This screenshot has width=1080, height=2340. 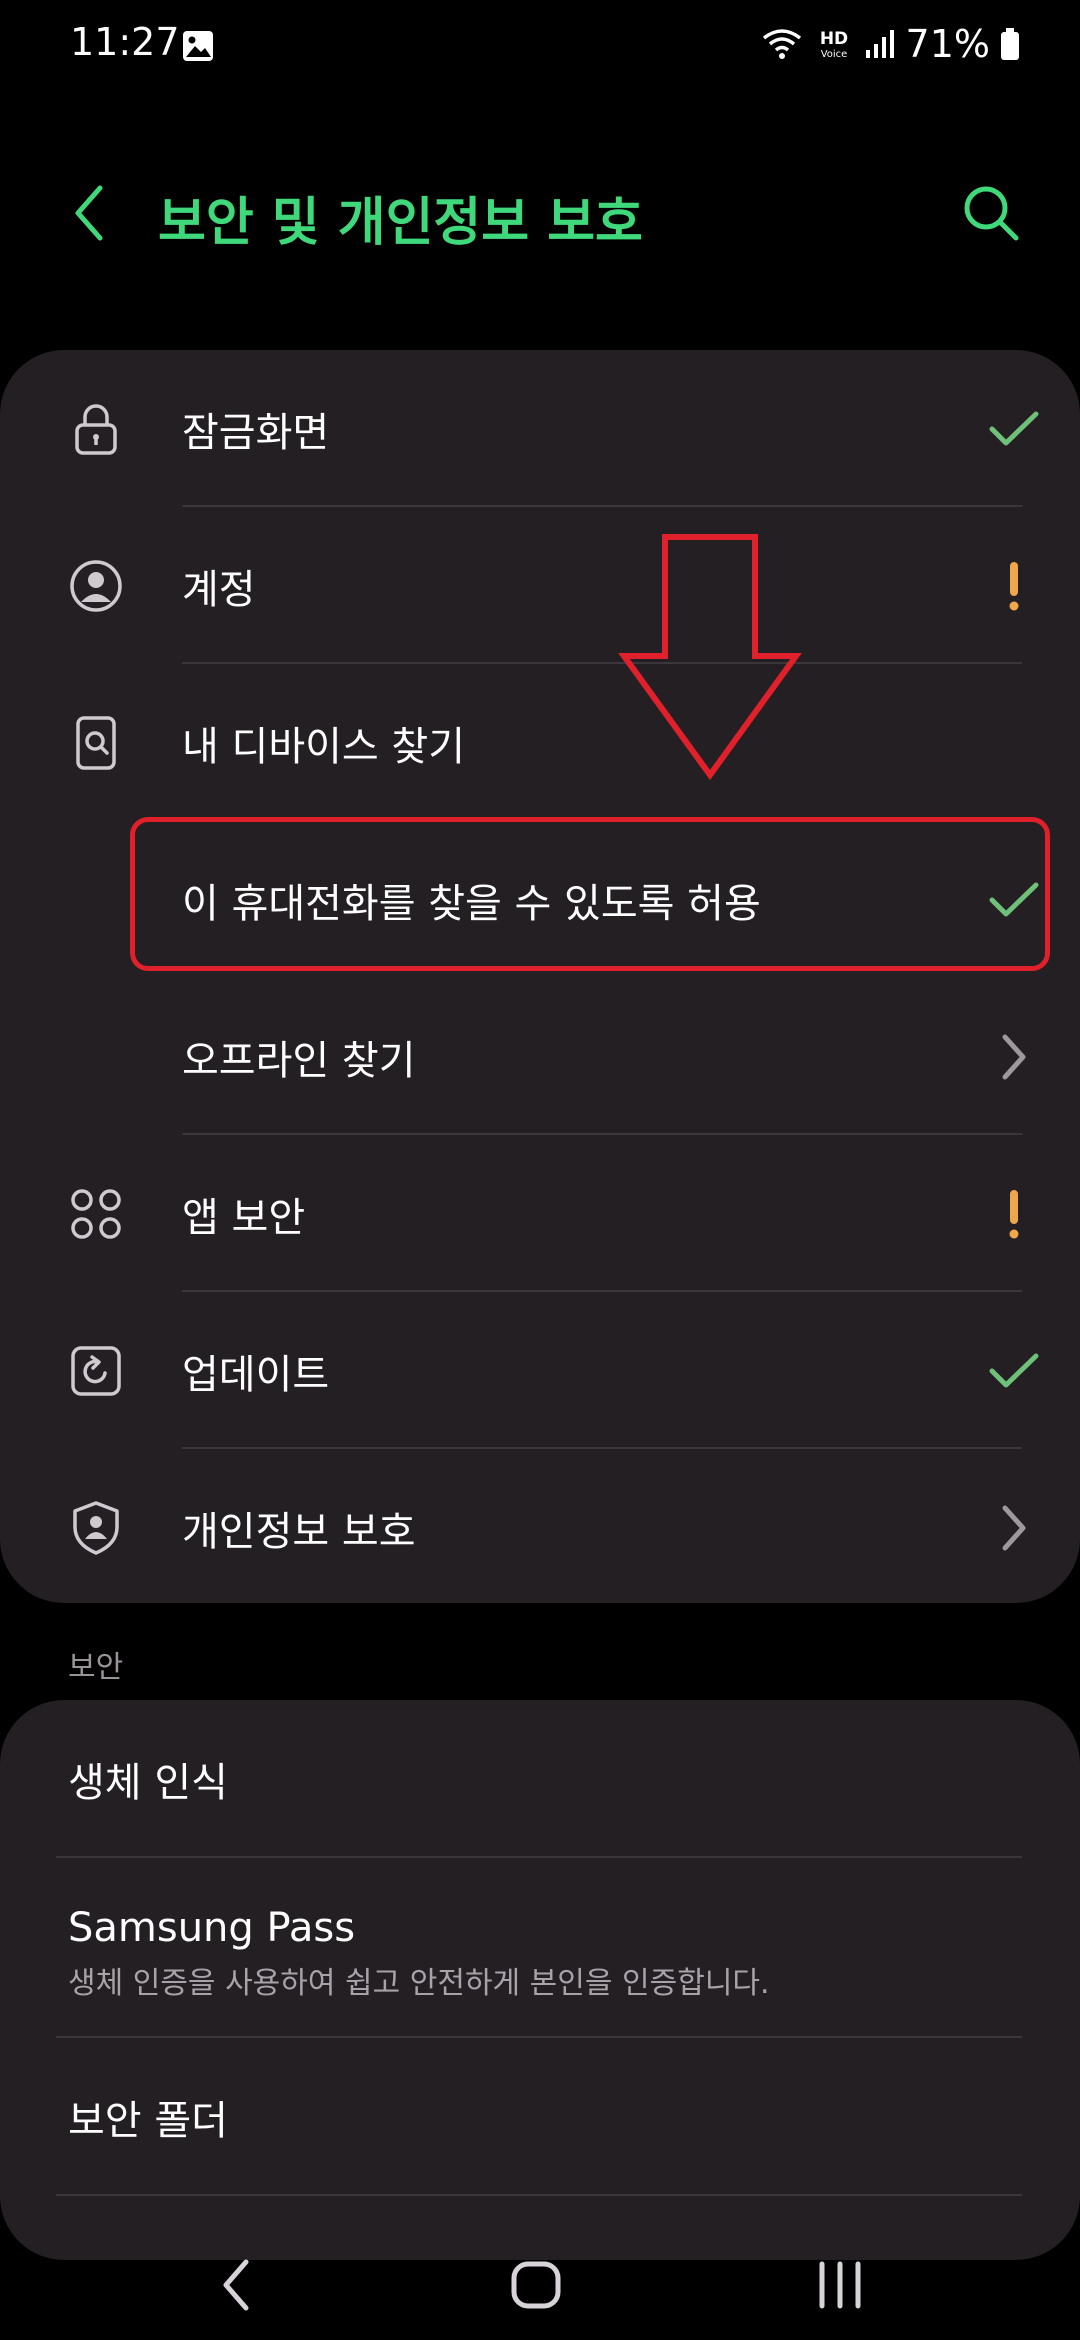 I want to click on row-label: 내 디바이스 찾기, so click(x=324, y=746).